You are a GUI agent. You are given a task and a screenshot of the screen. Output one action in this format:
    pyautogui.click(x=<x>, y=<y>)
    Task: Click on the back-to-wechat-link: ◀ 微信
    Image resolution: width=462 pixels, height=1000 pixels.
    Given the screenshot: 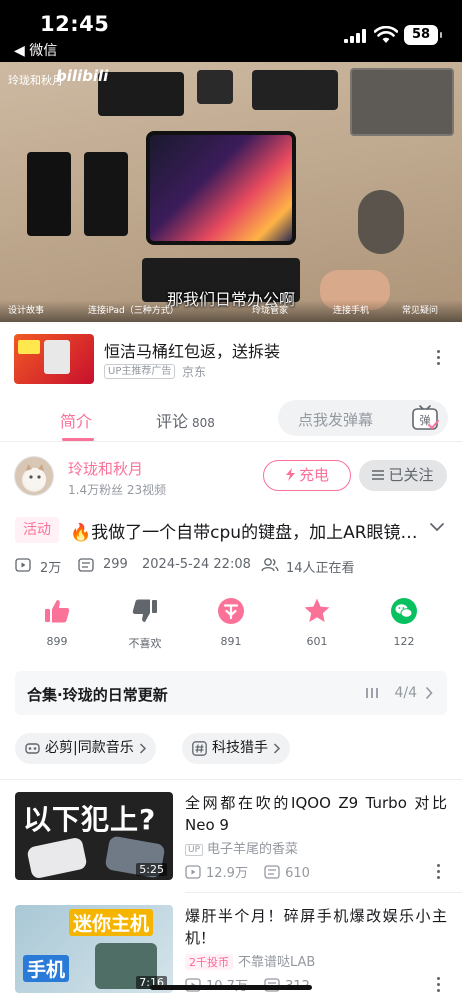 What is the action you would take?
    pyautogui.click(x=35, y=50)
    